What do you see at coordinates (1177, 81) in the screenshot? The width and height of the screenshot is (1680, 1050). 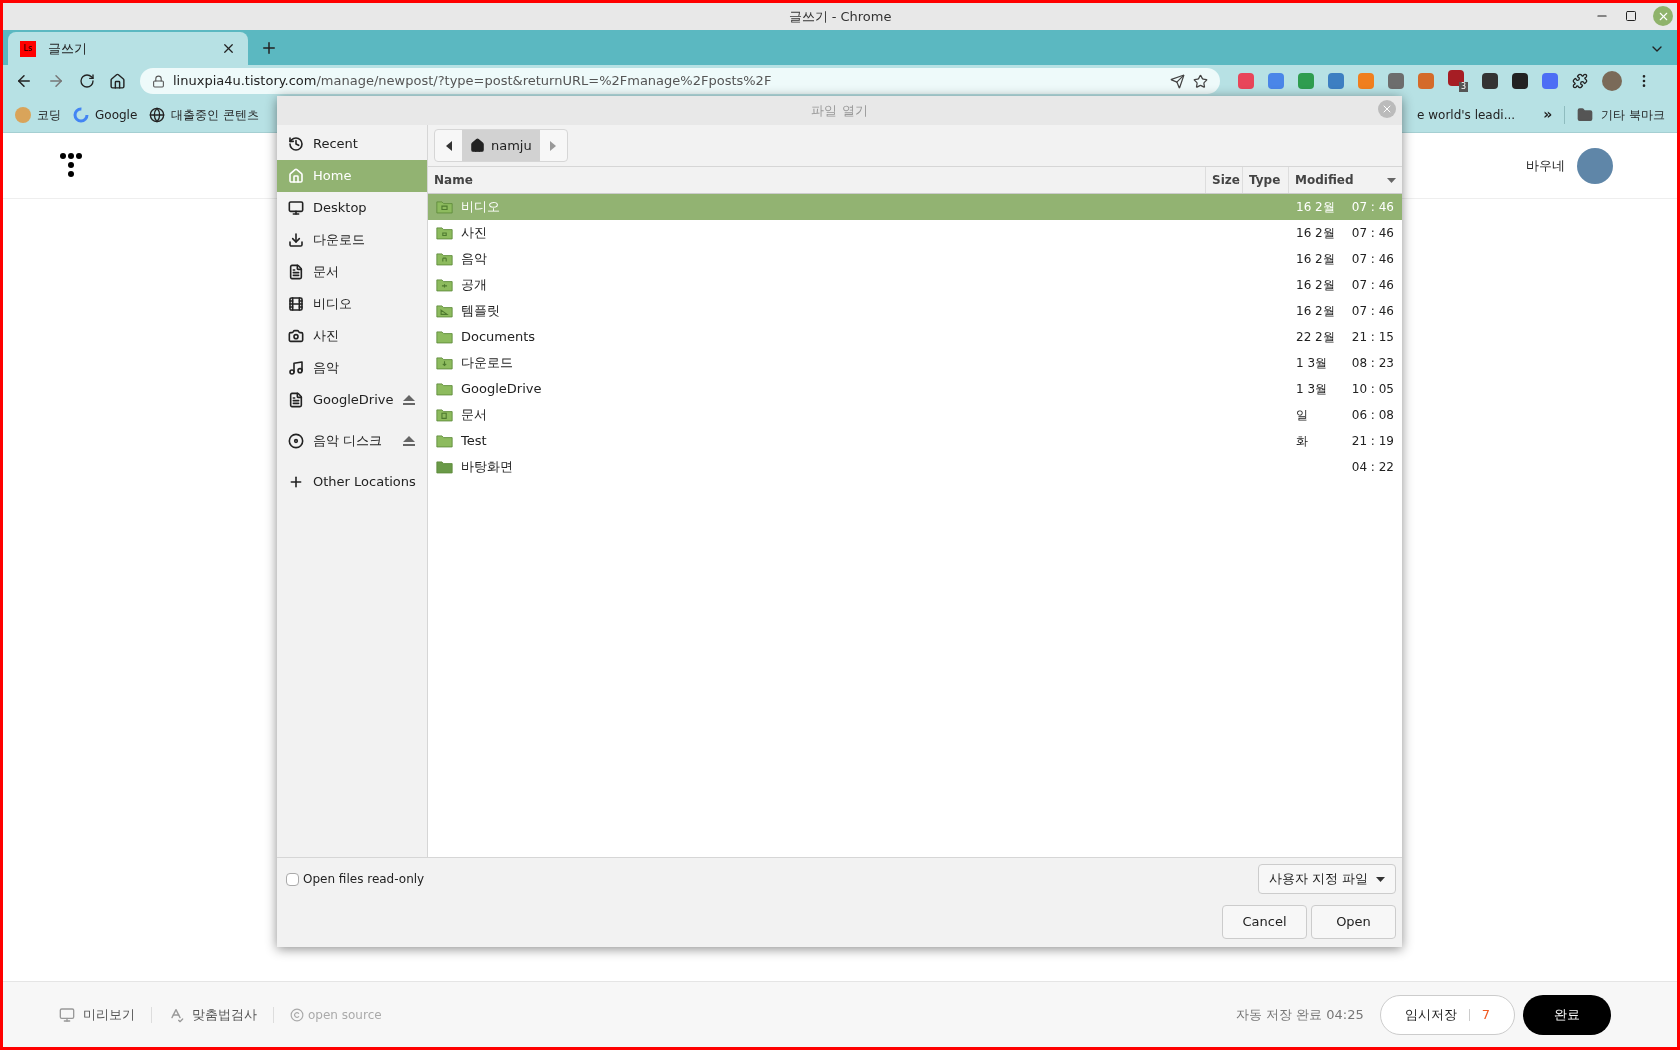 I see `send-icon` at bounding box center [1177, 81].